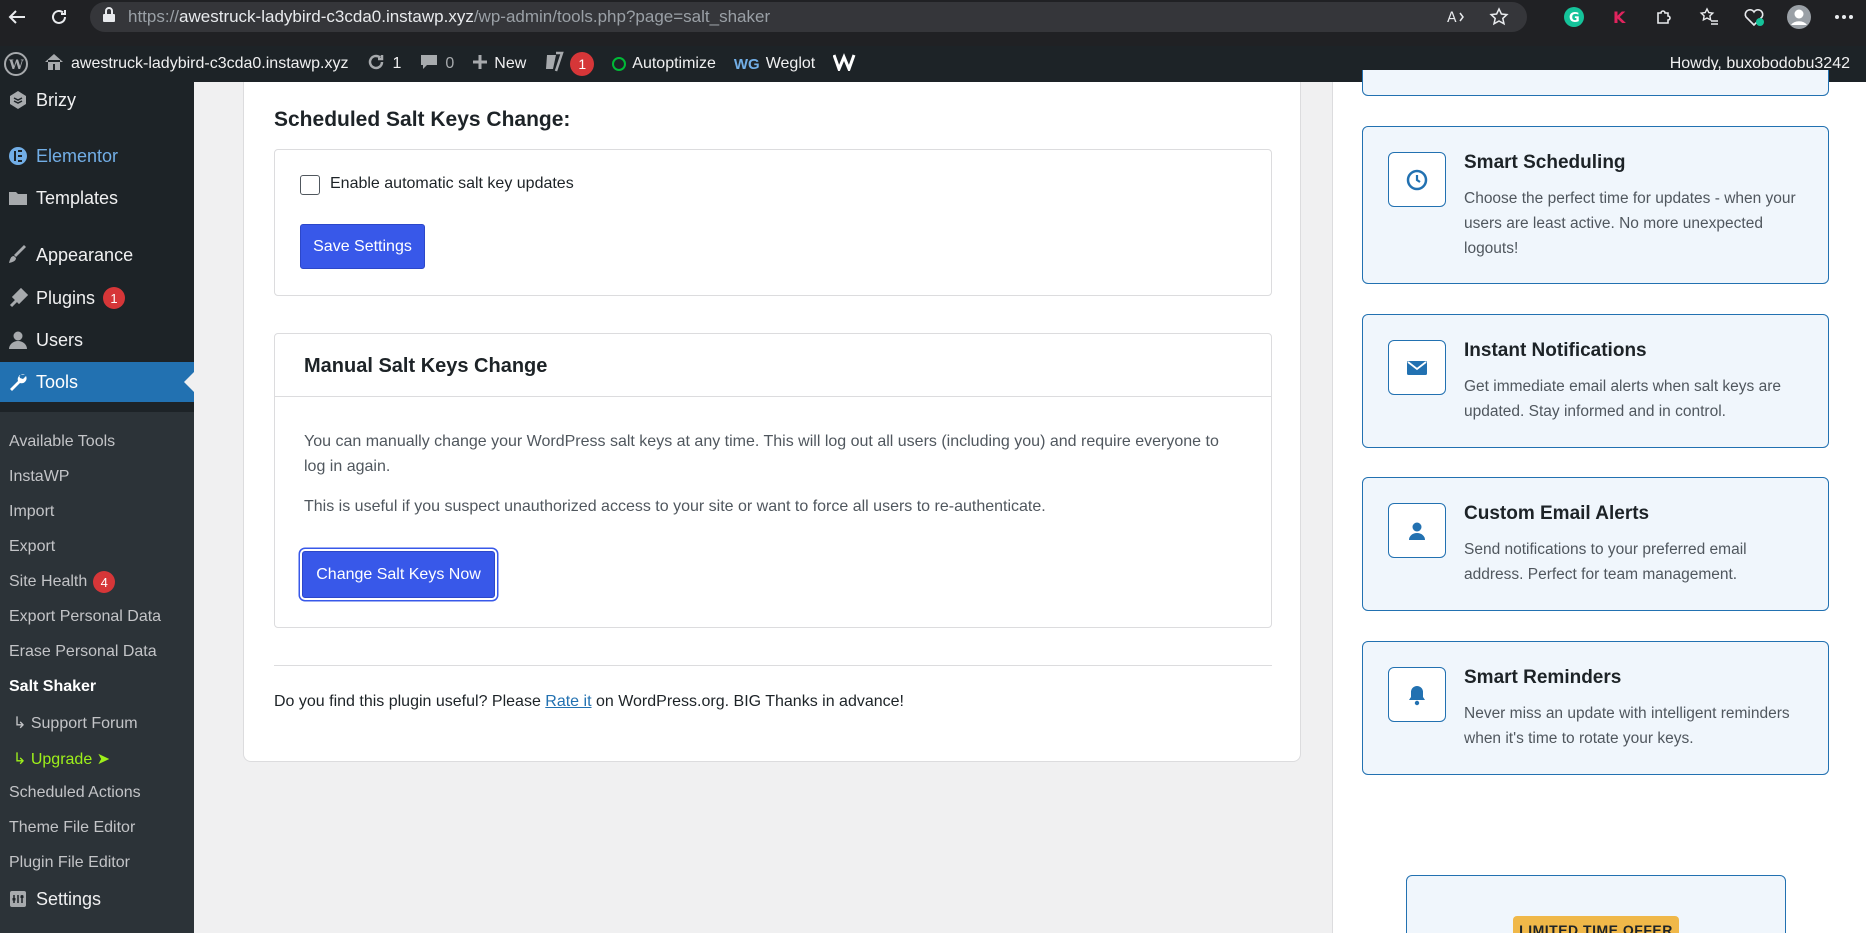 This screenshot has height=933, width=1866. I want to click on read-aloud-icon: A, so click(1457, 19).